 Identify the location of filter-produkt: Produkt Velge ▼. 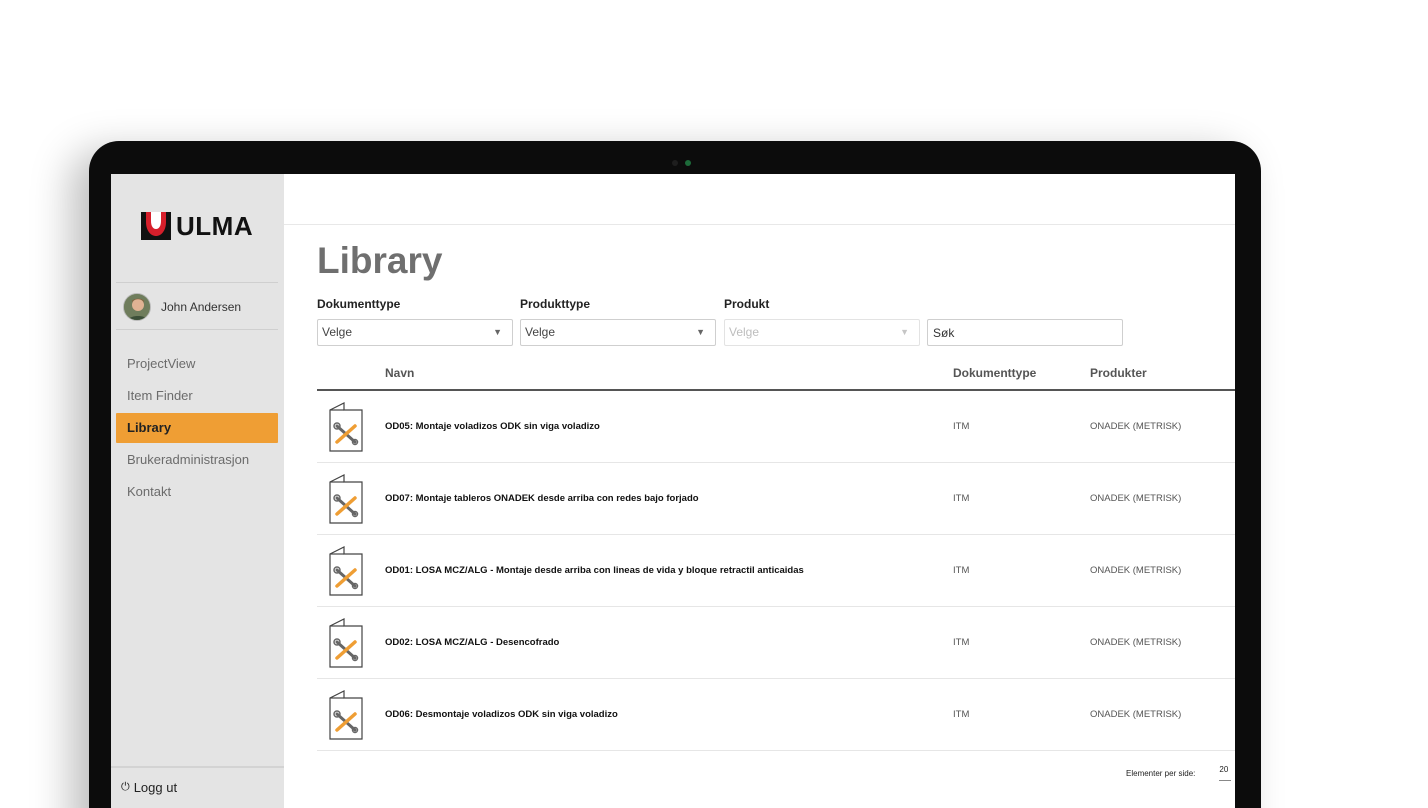
(822, 321).